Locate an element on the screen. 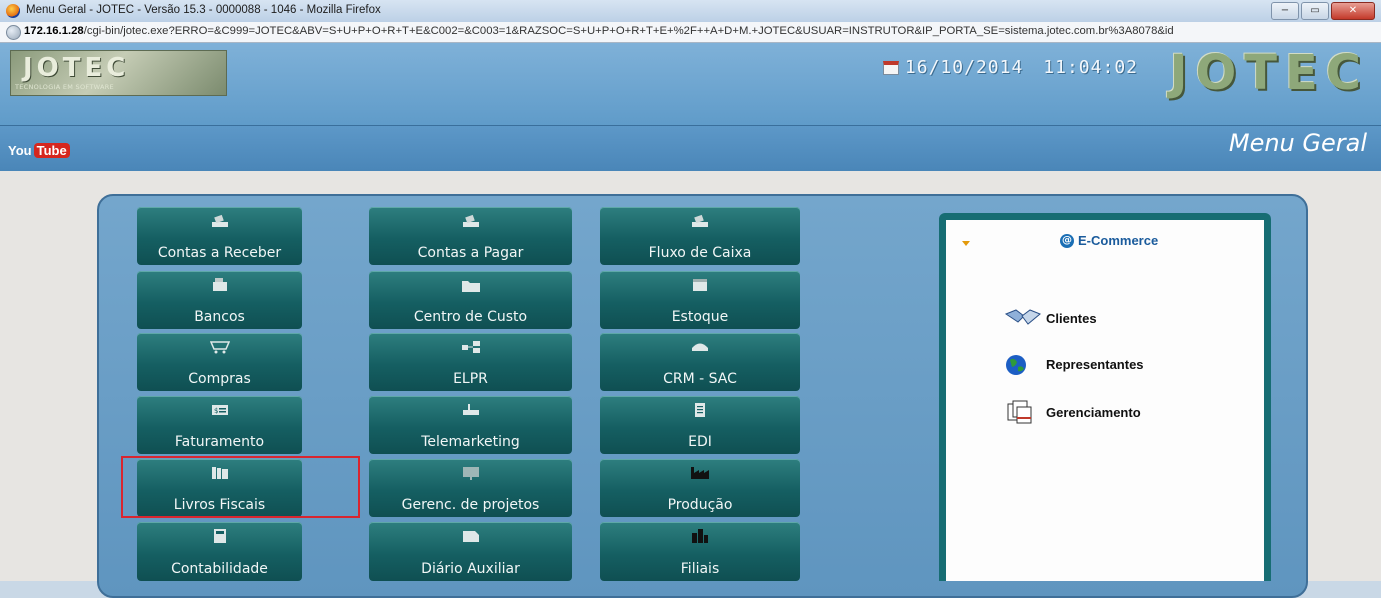  tile-filiais: Filiais is located at coordinates (700, 551).